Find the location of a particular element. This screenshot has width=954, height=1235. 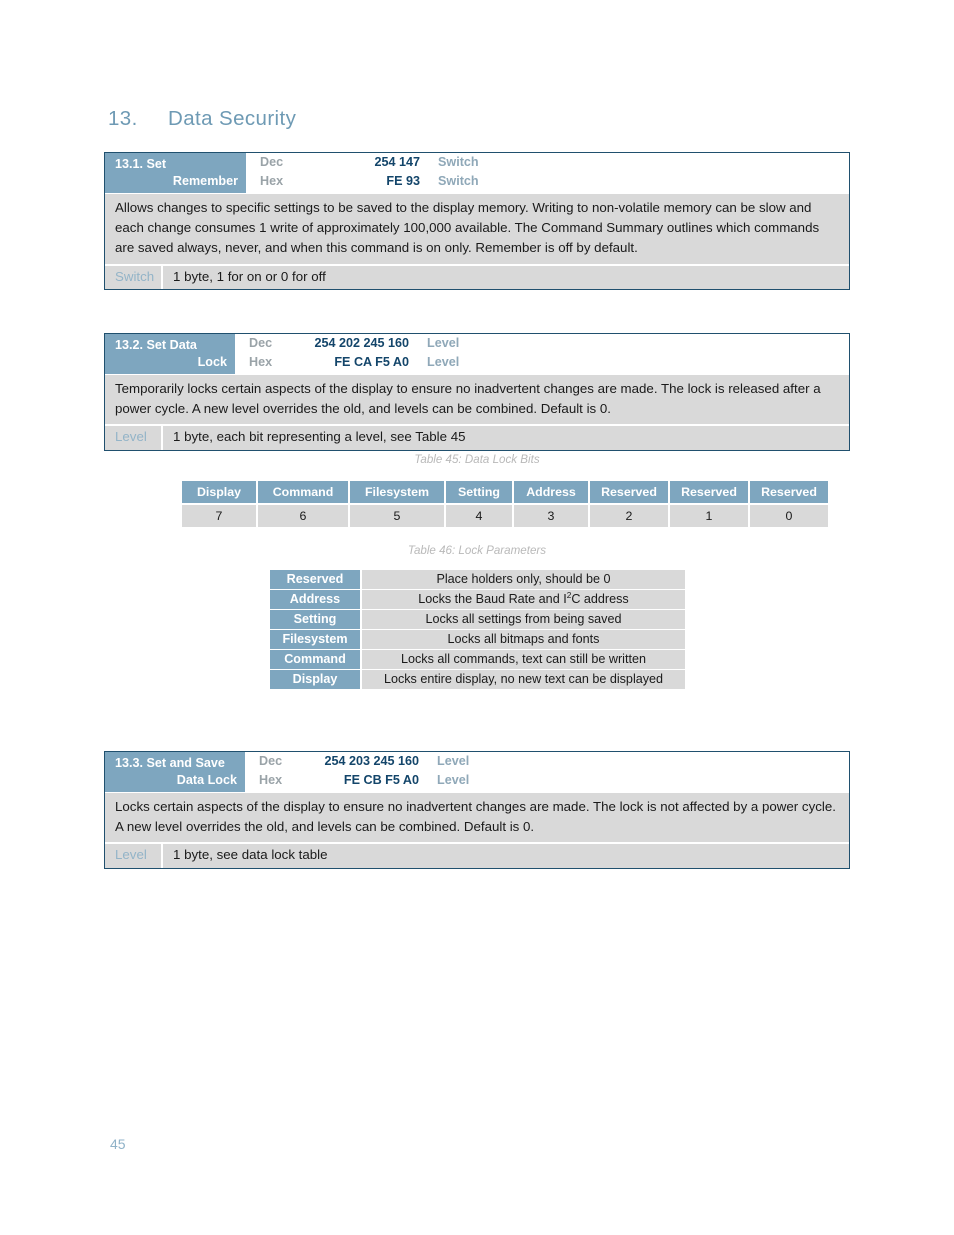

parameter-name: Switch is located at coordinates (134, 277).